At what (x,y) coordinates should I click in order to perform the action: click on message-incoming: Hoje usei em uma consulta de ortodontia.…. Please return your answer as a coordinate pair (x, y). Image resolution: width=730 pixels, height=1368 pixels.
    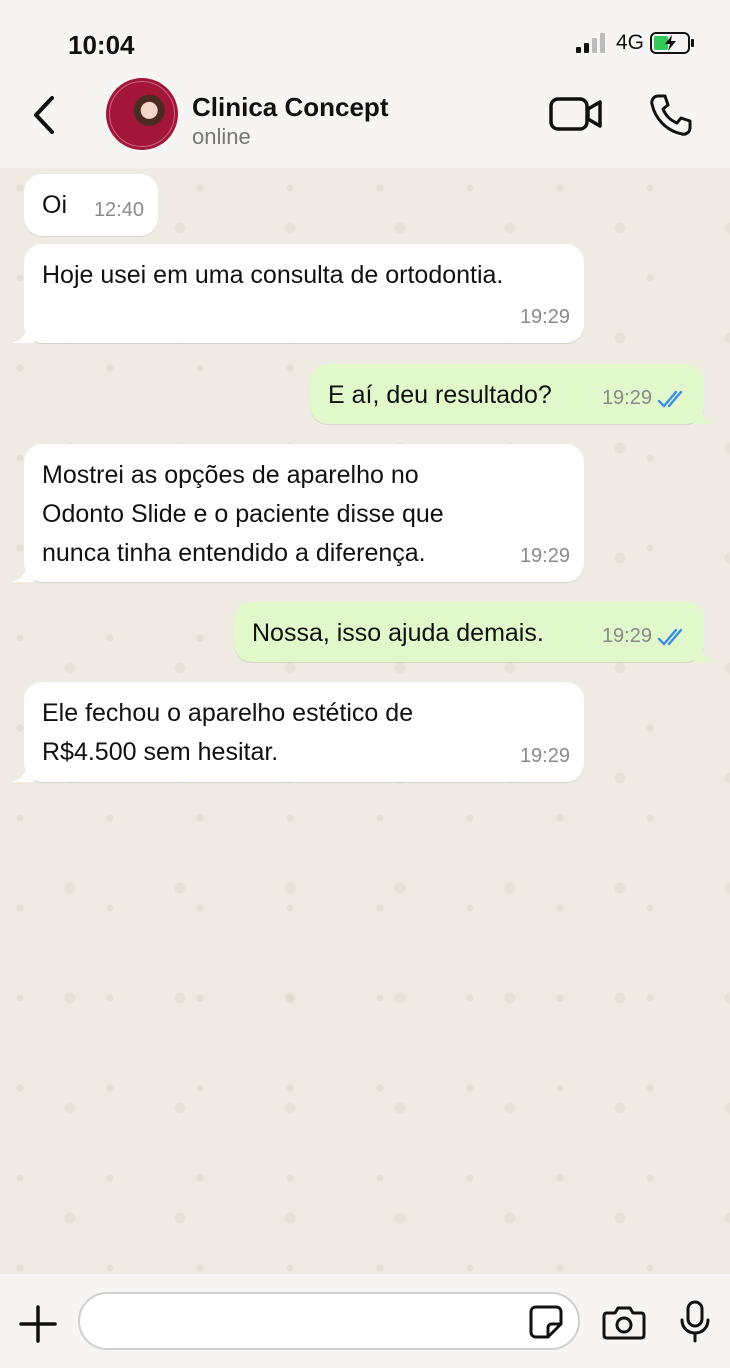
    Looking at the image, I should click on (298, 293).